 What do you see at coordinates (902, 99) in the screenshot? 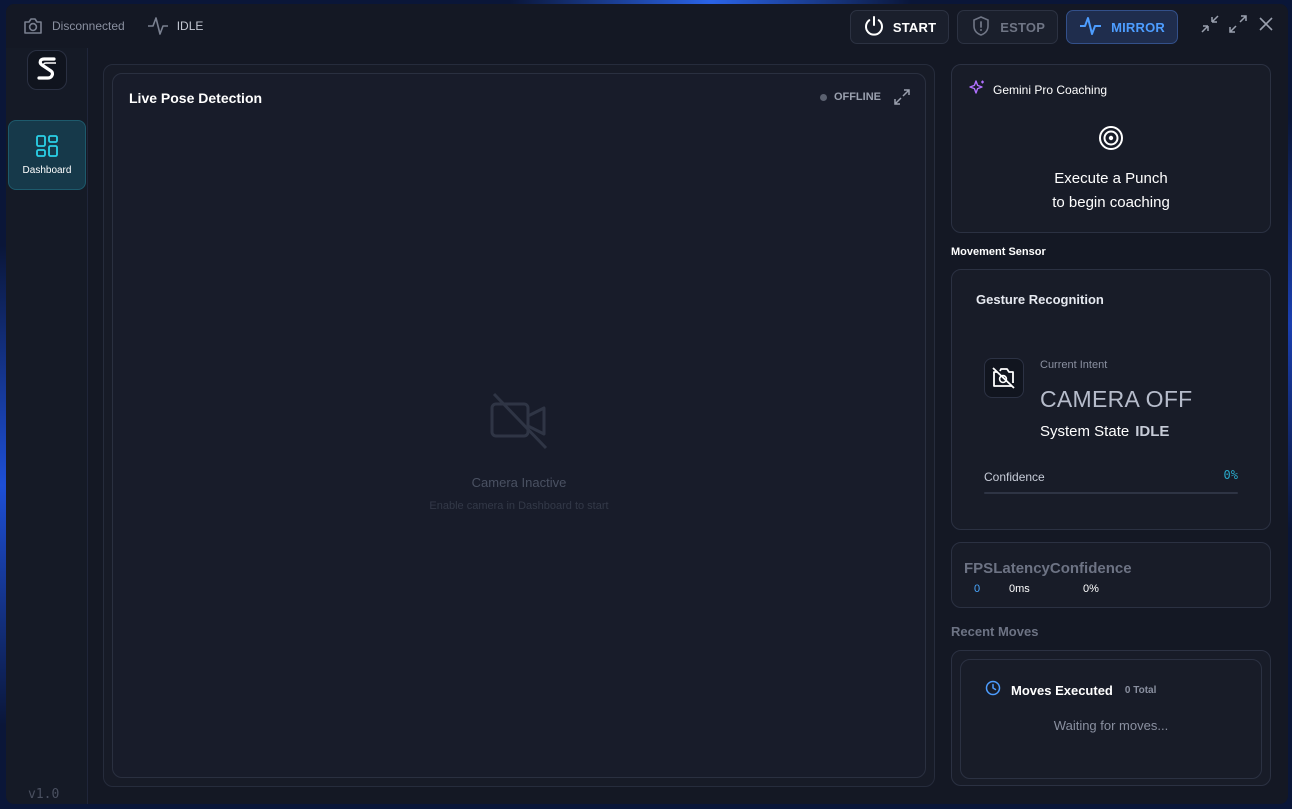
I see `expand-icon` at bounding box center [902, 99].